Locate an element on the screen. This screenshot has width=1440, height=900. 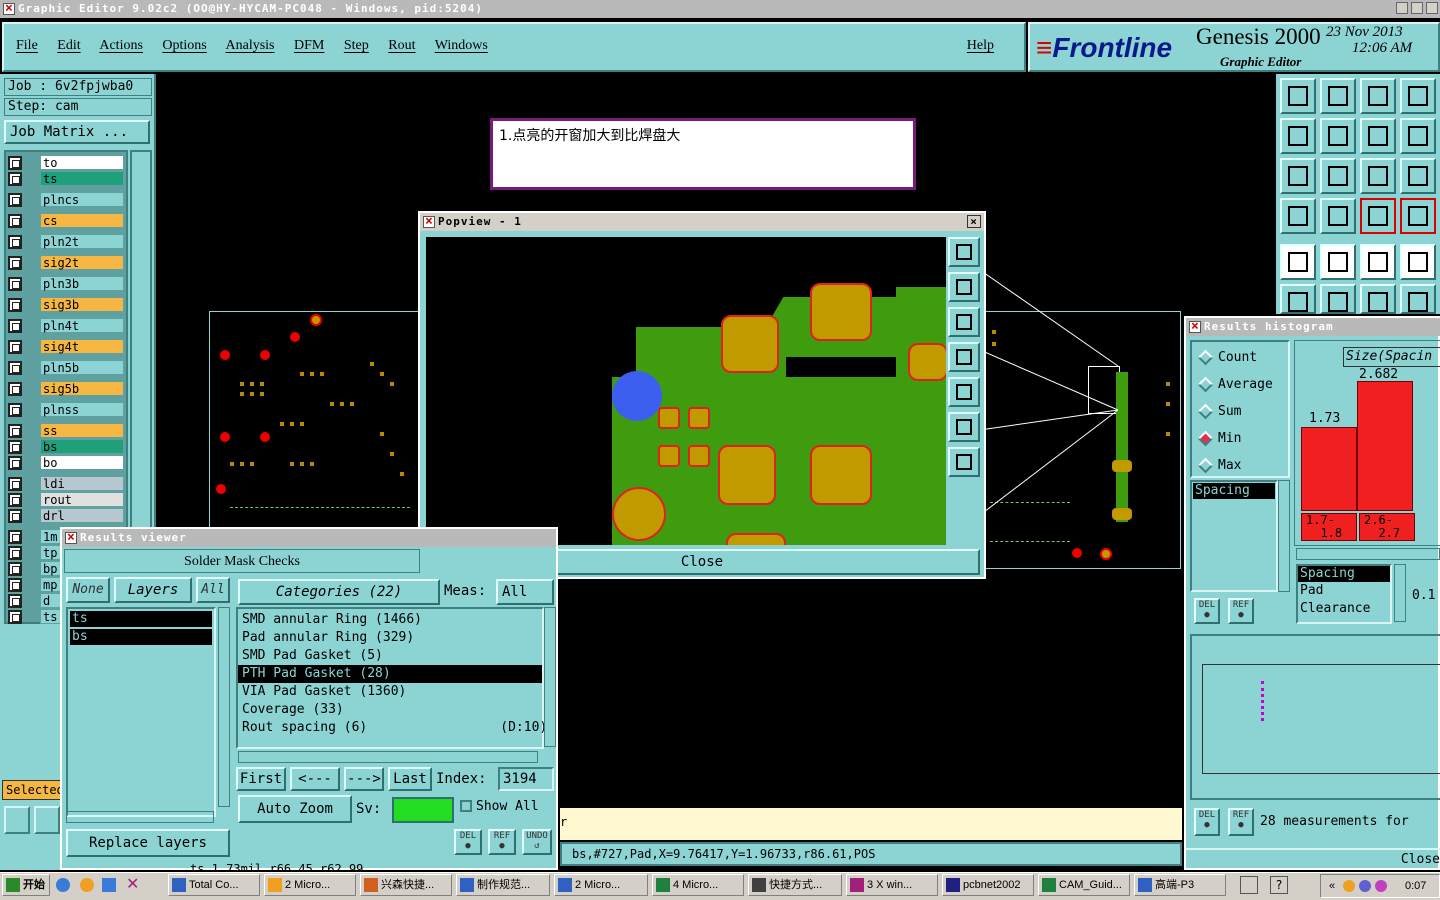
menu-help: Help is located at coordinates (980, 46).